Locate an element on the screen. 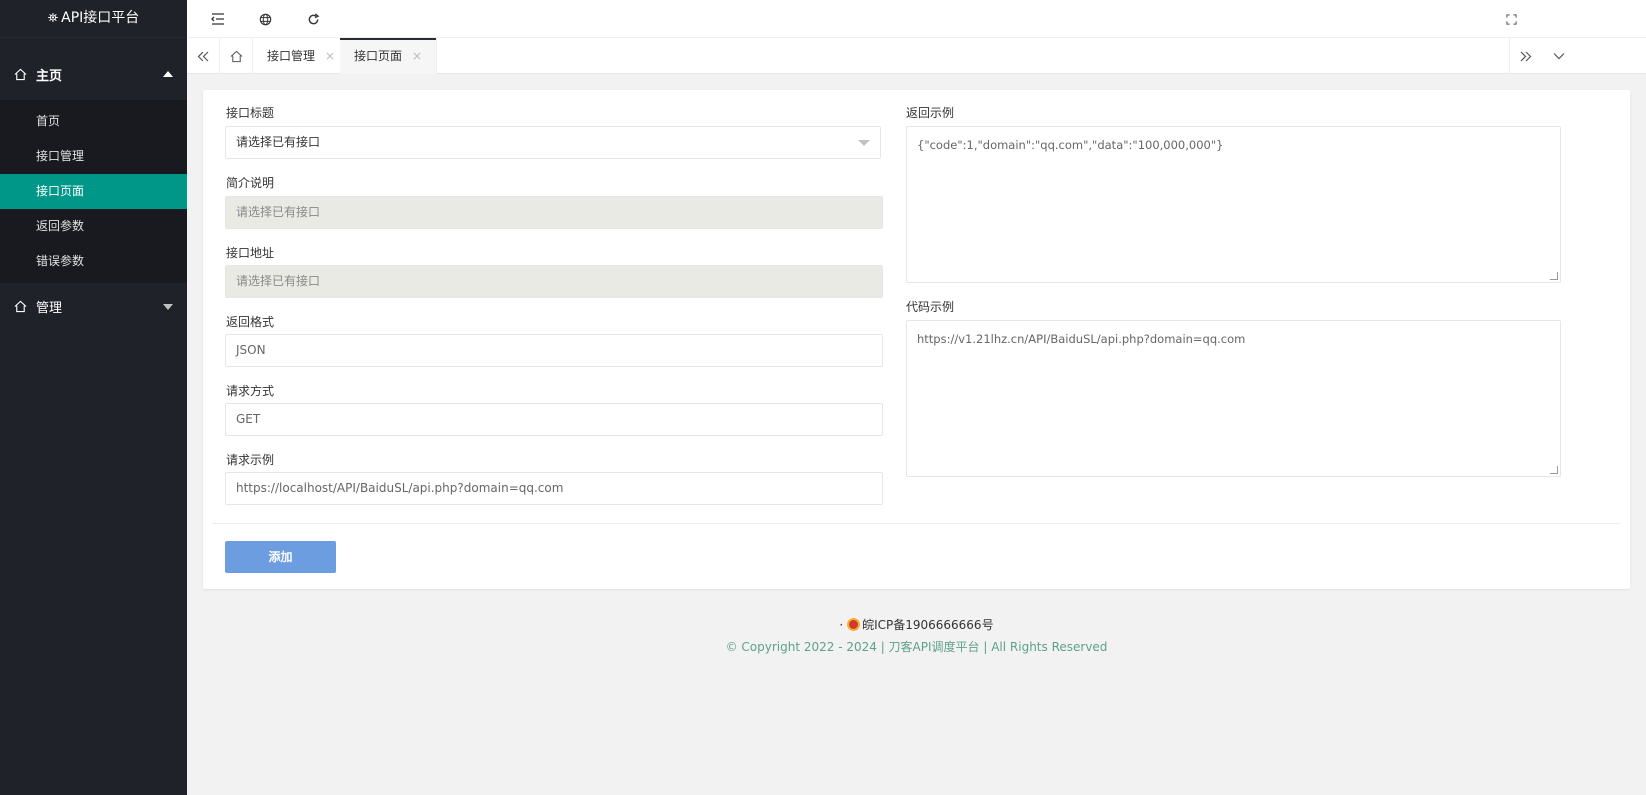  return-format-field: JSON is located at coordinates (554, 350).